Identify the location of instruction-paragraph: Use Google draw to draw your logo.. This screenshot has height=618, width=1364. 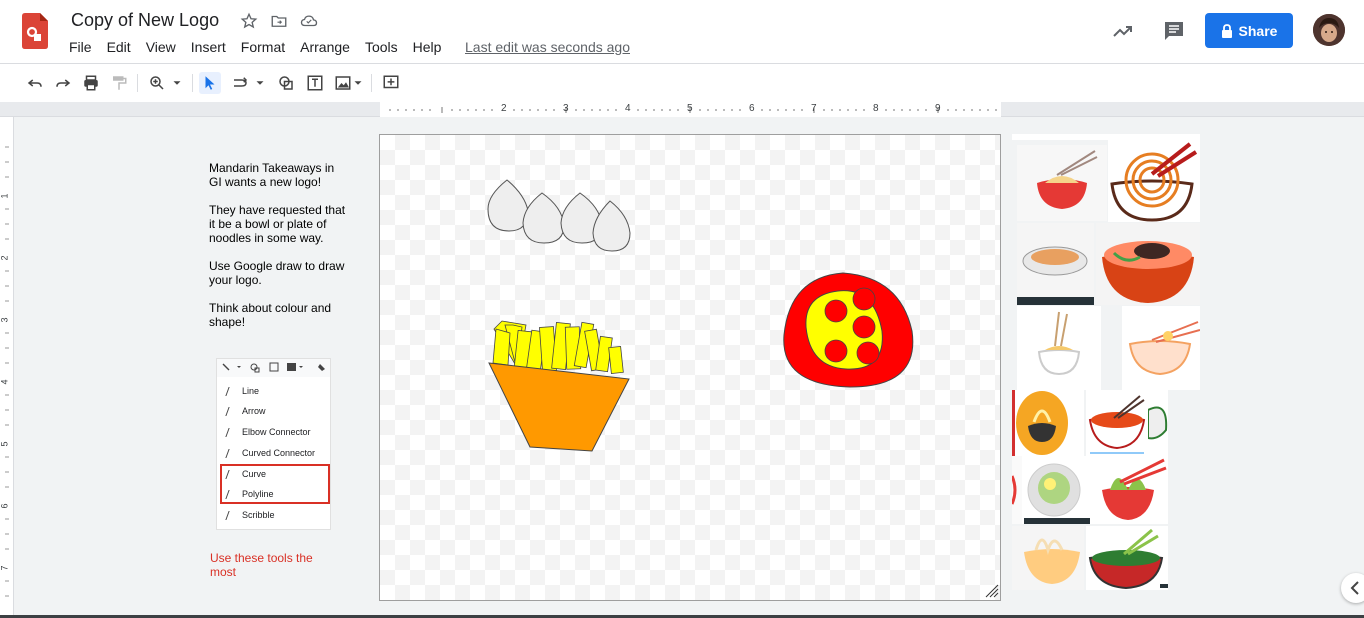
(277, 273).